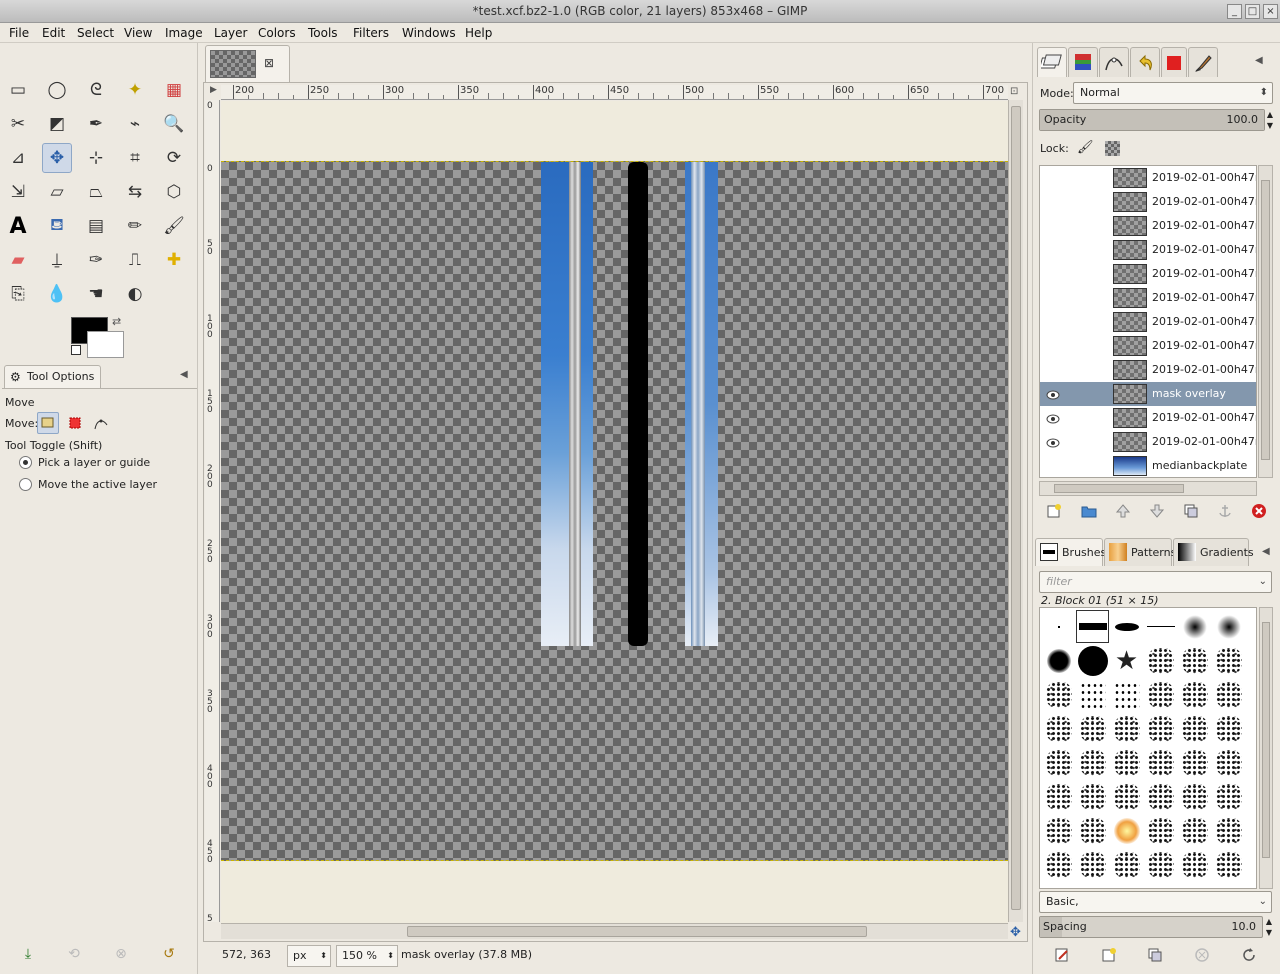 The height and width of the screenshot is (974, 1280). I want to click on rotate-tool-button: ⟳, so click(174, 158).